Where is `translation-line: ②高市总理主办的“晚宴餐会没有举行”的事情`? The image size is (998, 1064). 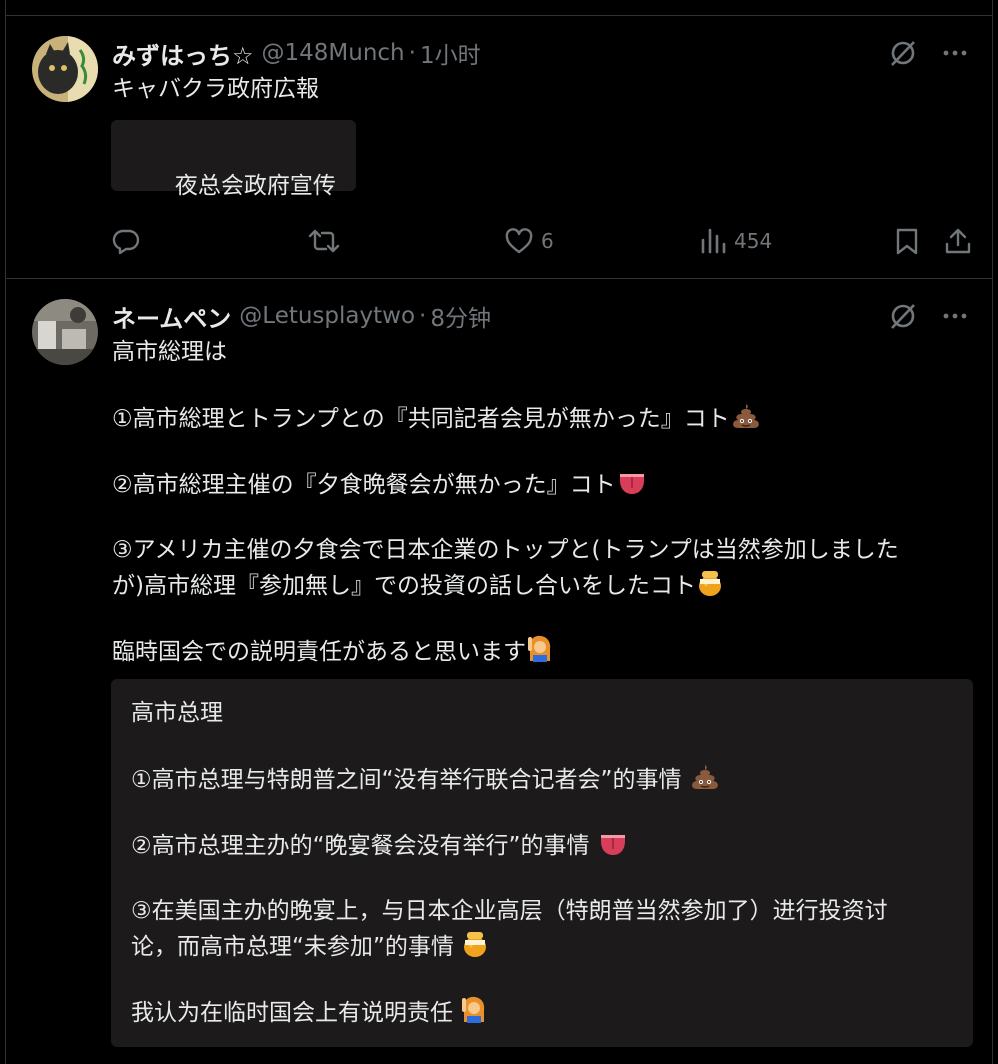
translation-line: ②高市总理主办的“晚宴餐会没有举行”的事情 is located at coordinates (380, 848).